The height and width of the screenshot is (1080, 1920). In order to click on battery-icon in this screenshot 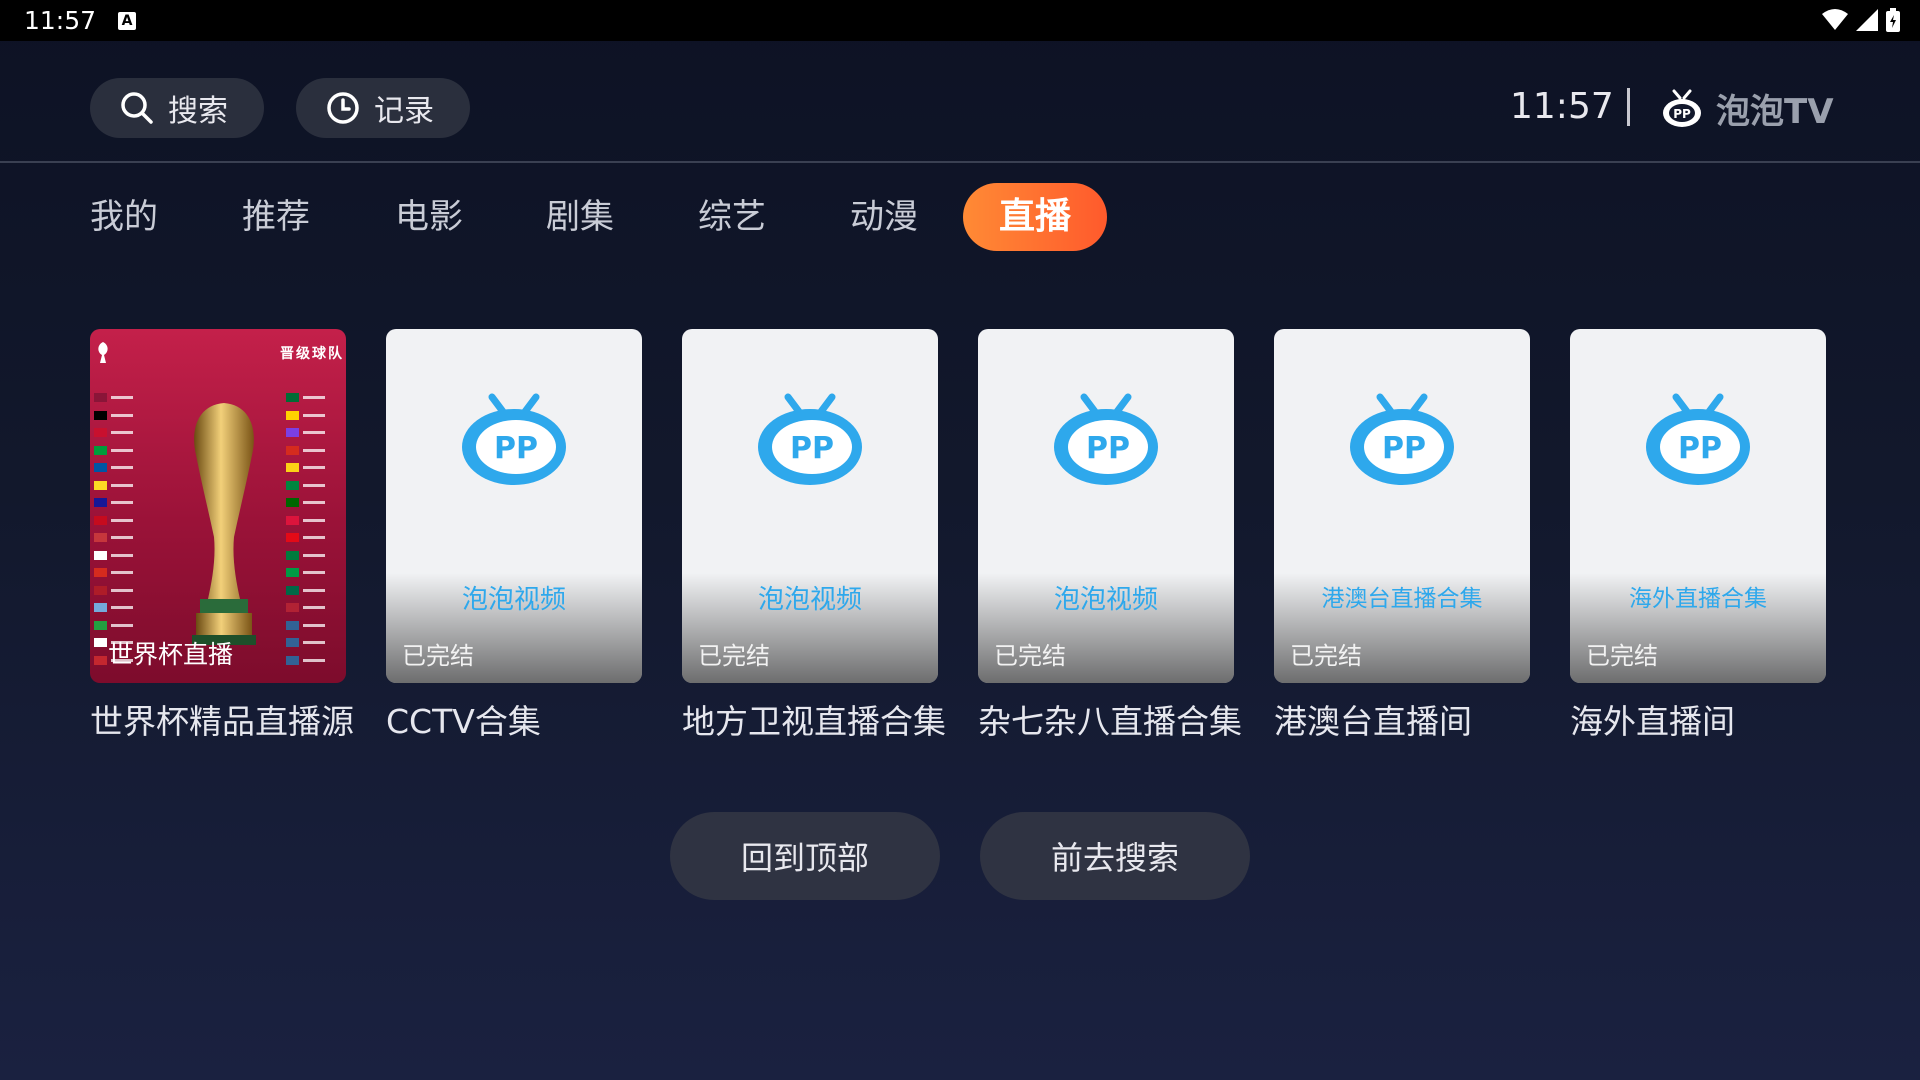, I will do `click(1893, 20)`.